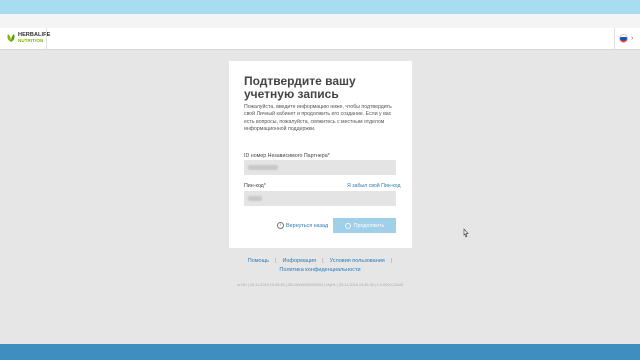 Image resolution: width=640 pixels, height=360 pixels. What do you see at coordinates (320, 39) in the screenshot?
I see `site-header: HERBALIFE NUTRITION ›` at bounding box center [320, 39].